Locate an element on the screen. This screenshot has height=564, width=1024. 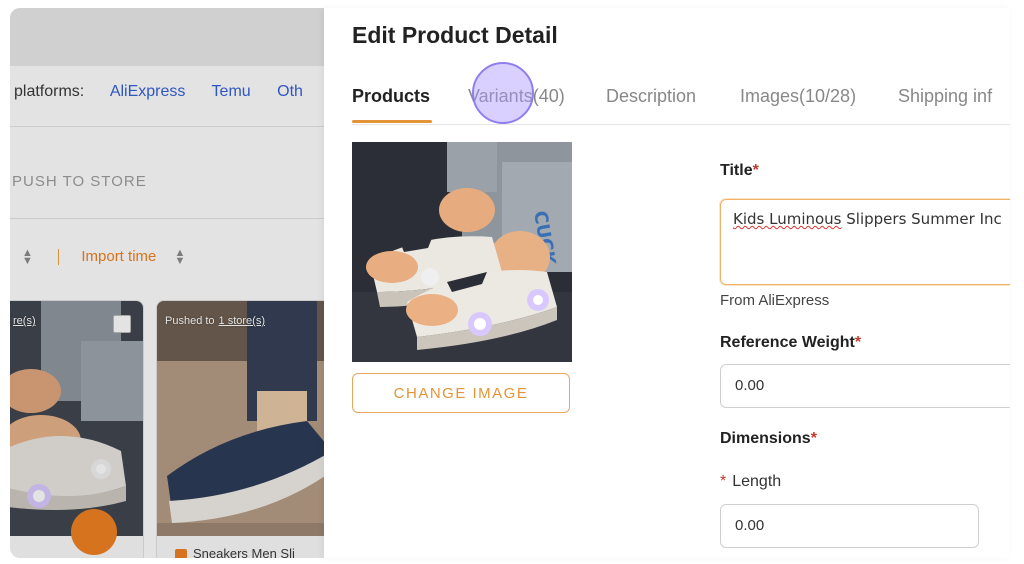
length-field is located at coordinates (849, 526).